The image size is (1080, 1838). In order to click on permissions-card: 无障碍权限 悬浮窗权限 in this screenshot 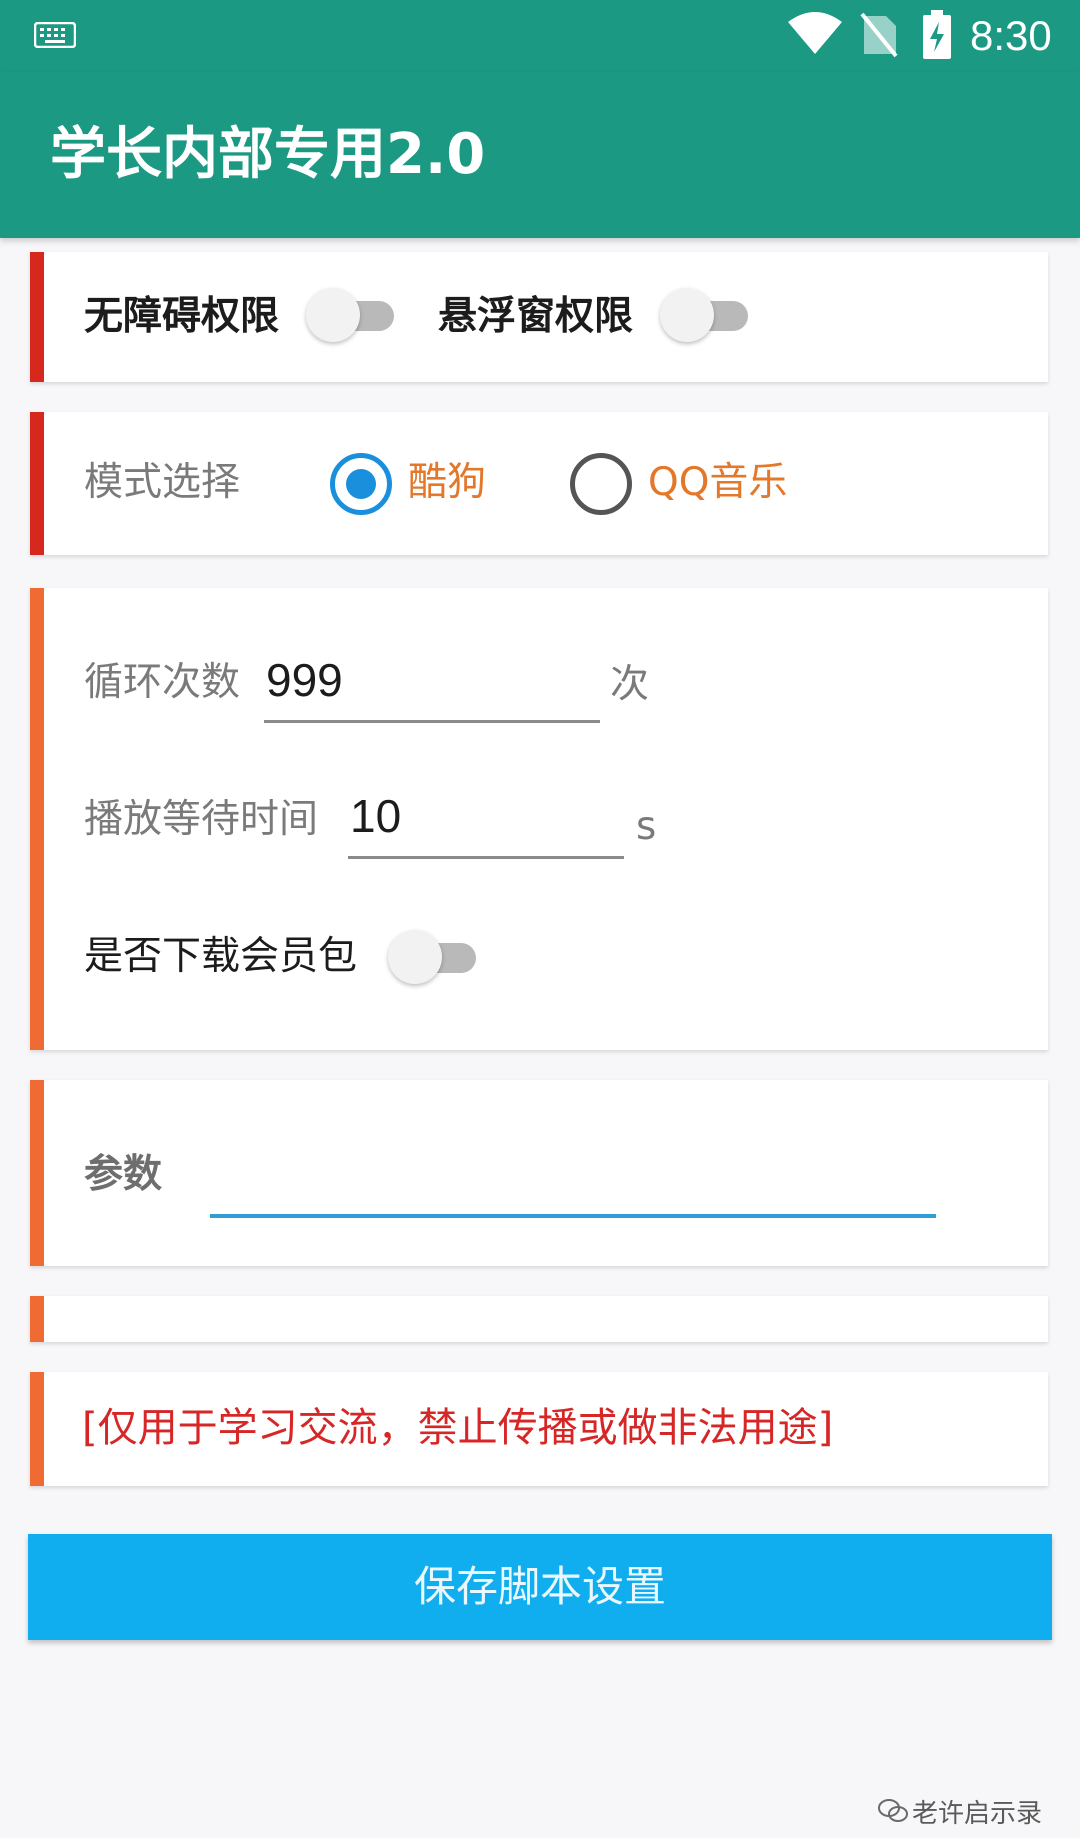, I will do `click(539, 317)`.